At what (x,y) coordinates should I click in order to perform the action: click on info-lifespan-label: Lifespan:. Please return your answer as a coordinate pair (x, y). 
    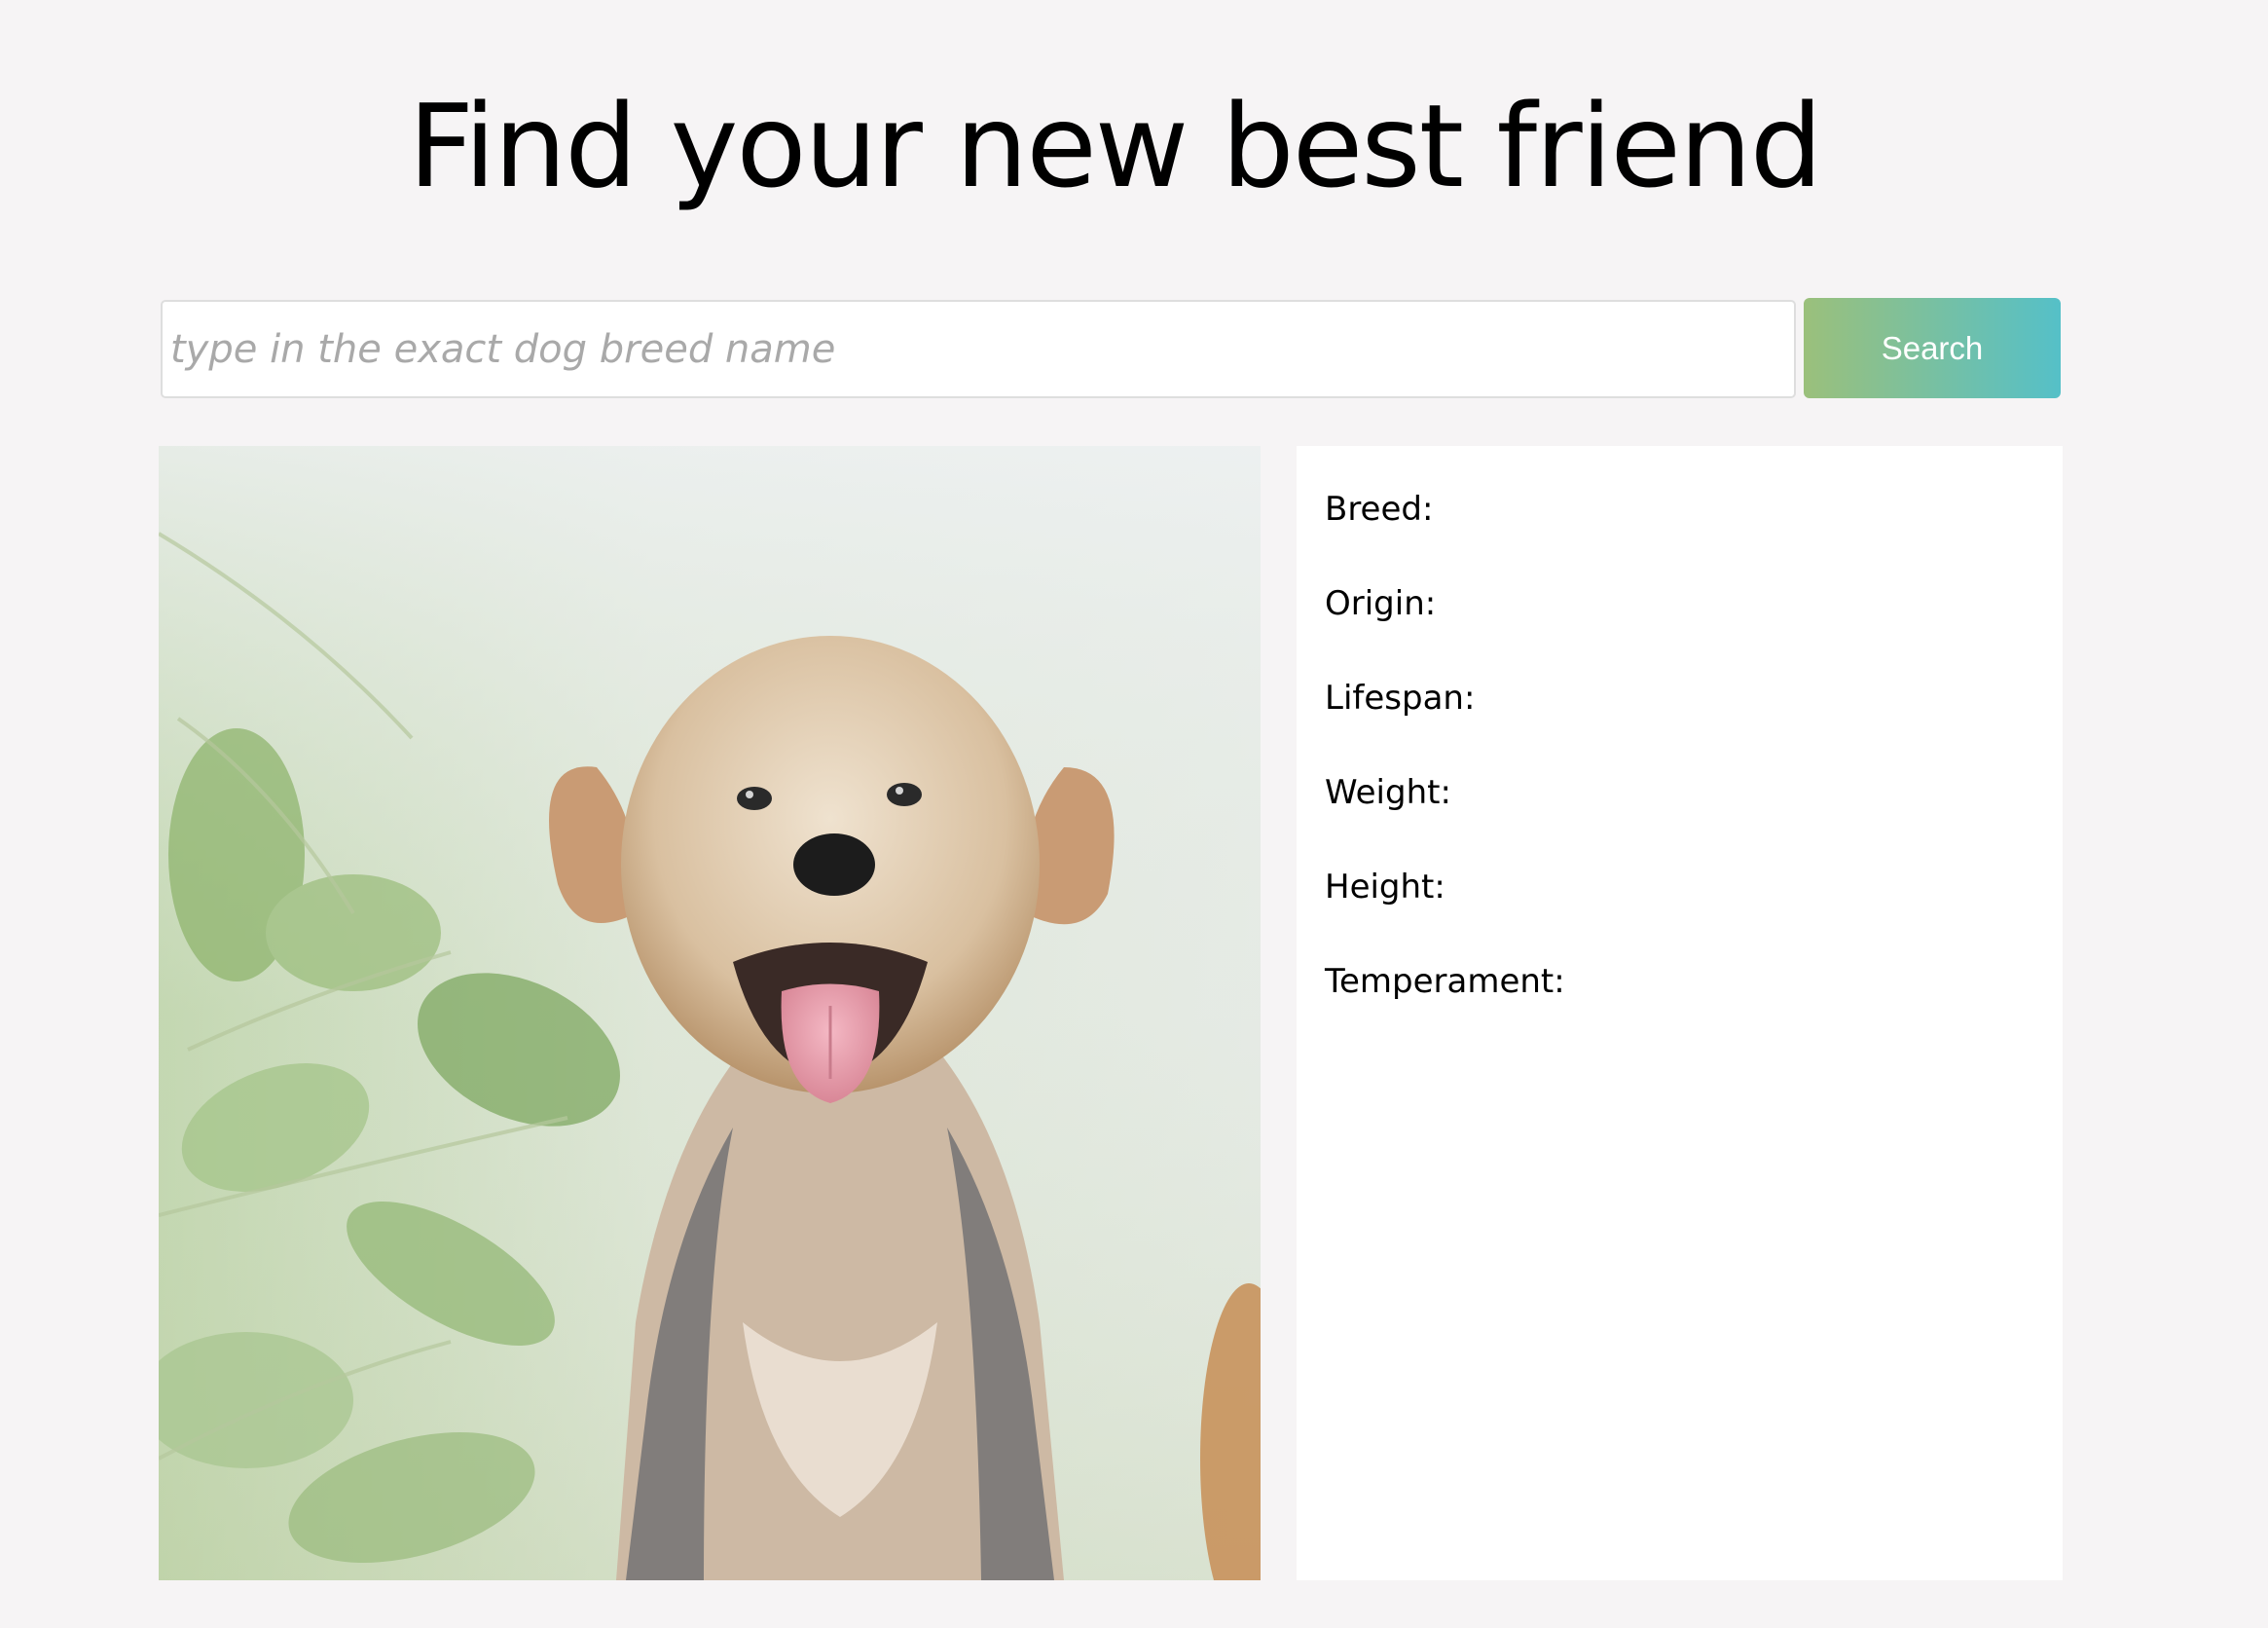
    Looking at the image, I should click on (1400, 698).